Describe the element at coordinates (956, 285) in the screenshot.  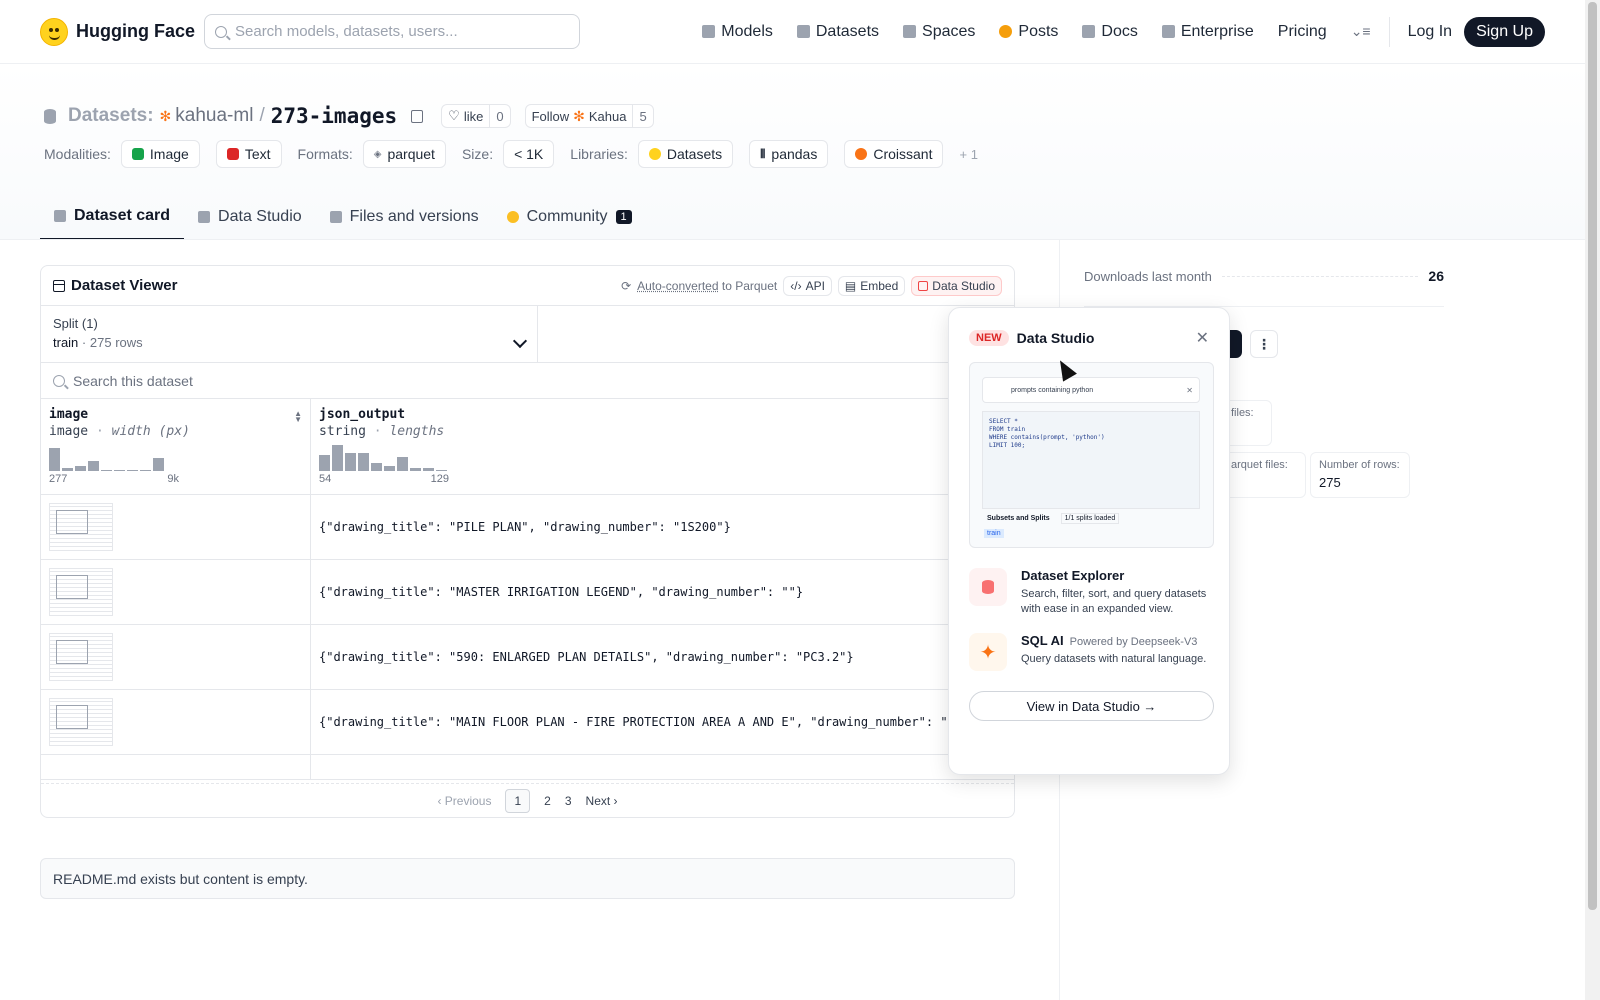
I see `data-studio-button: Data Studio` at that location.